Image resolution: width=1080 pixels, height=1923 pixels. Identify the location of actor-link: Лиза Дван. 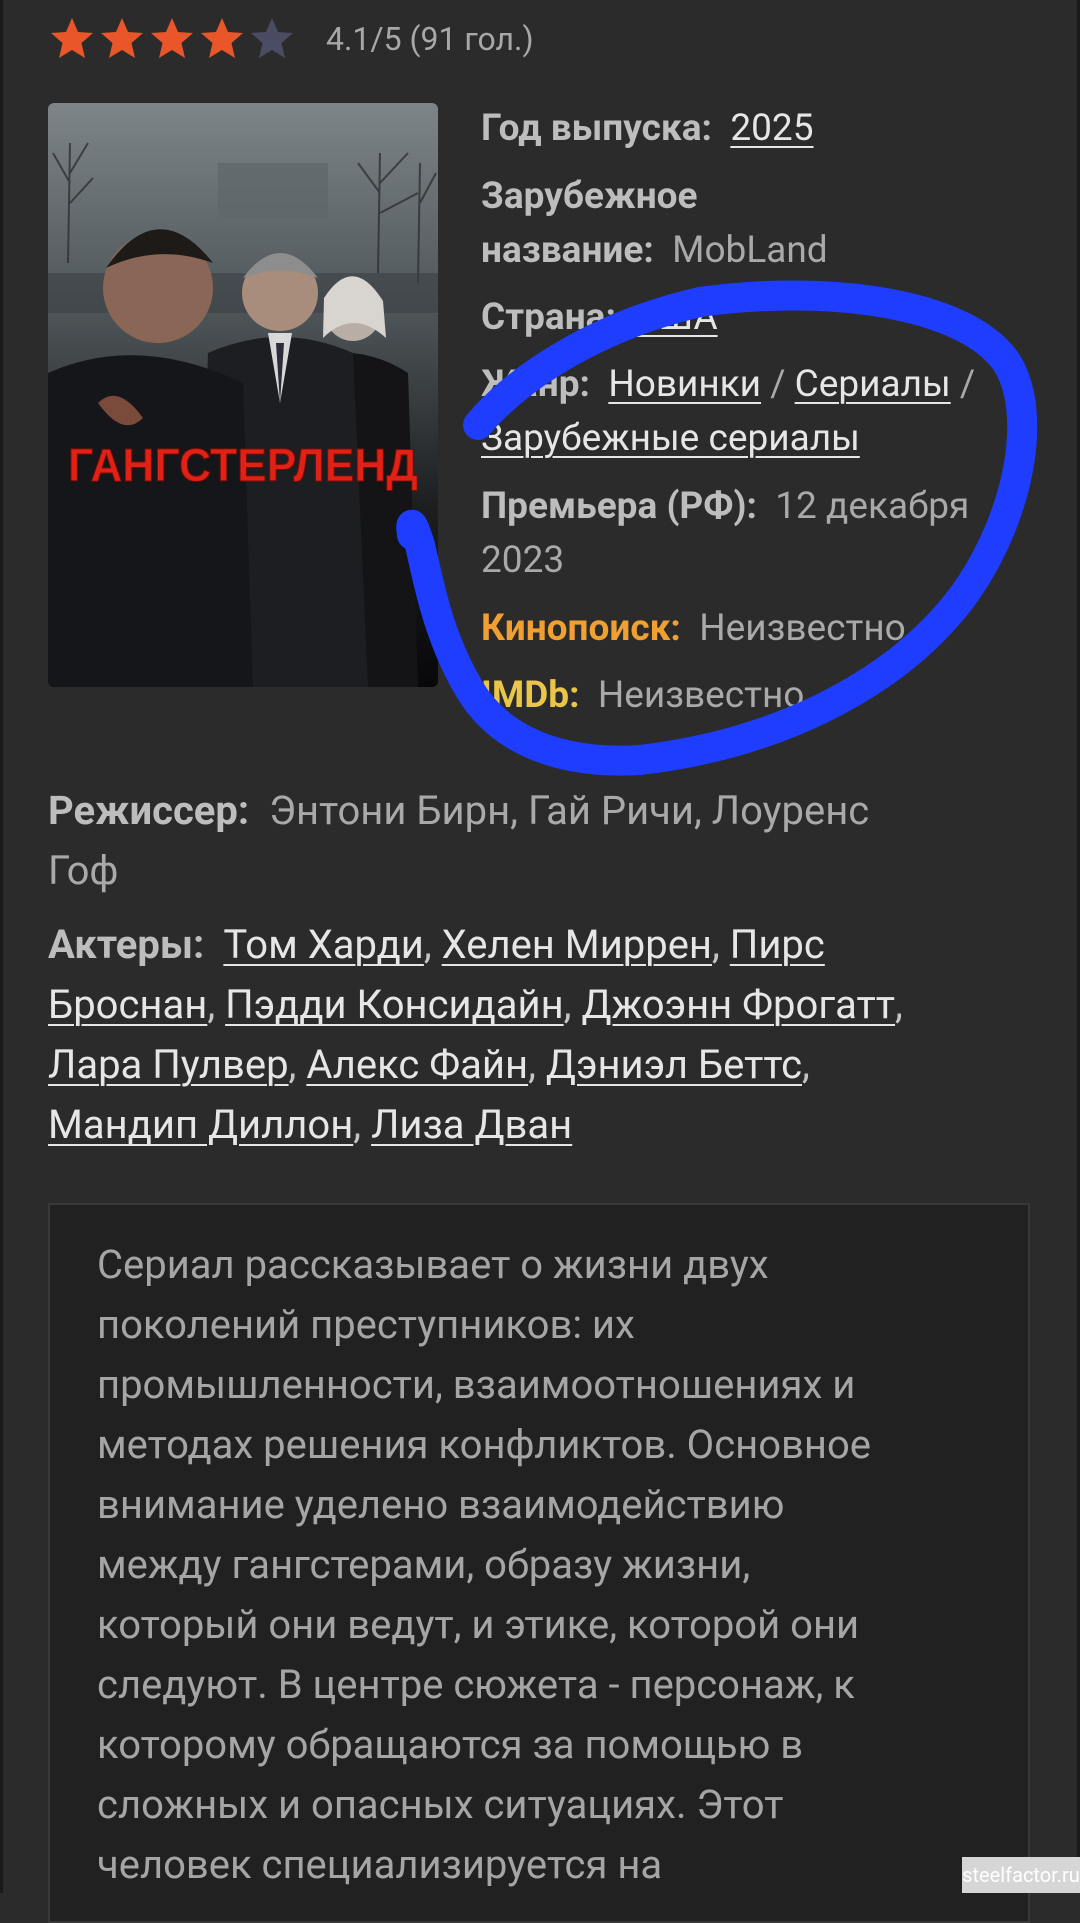
(471, 1124).